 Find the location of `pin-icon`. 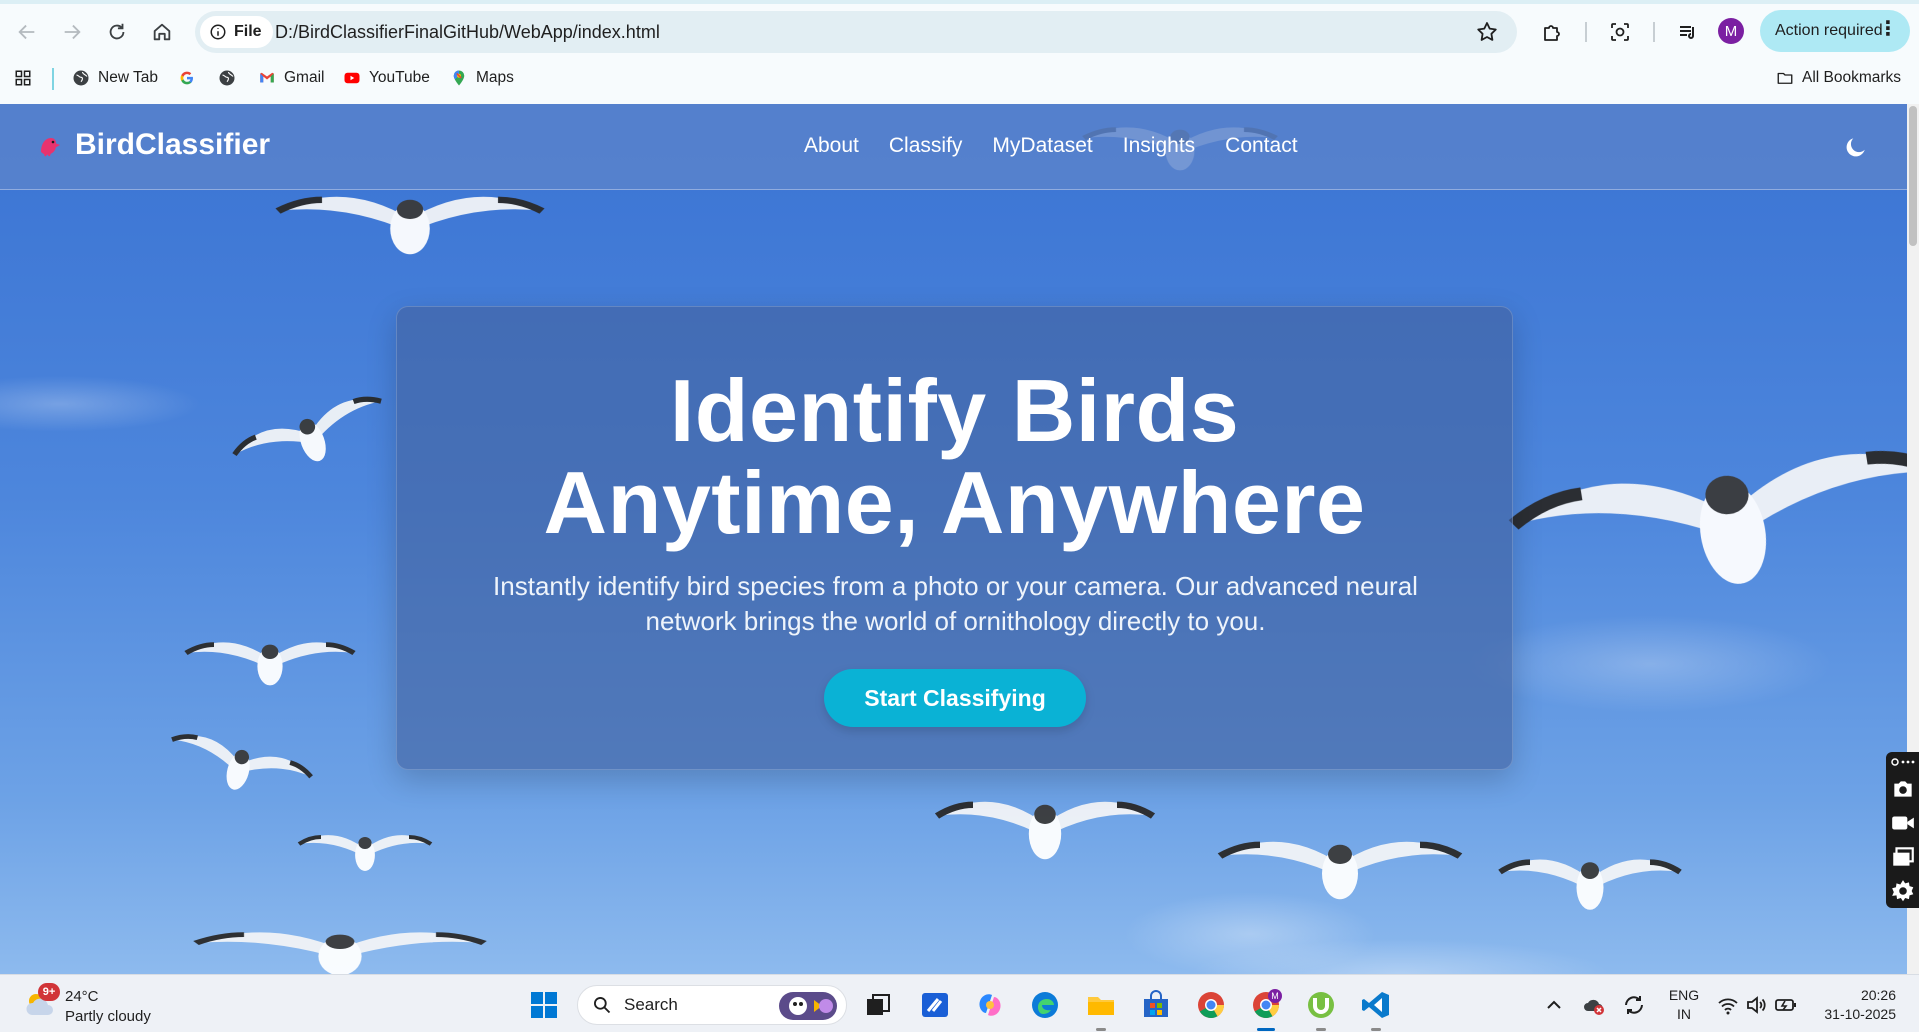

pin-icon is located at coordinates (1903, 762).